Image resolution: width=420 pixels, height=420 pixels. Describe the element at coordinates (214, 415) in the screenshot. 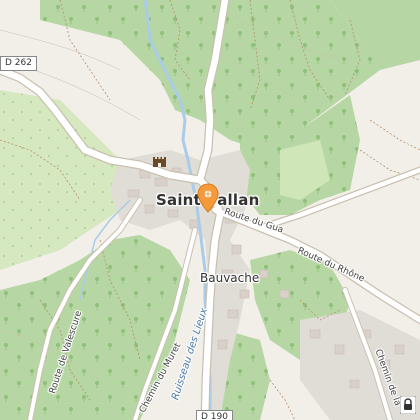

I see `road-shield-d190: D 190` at that location.